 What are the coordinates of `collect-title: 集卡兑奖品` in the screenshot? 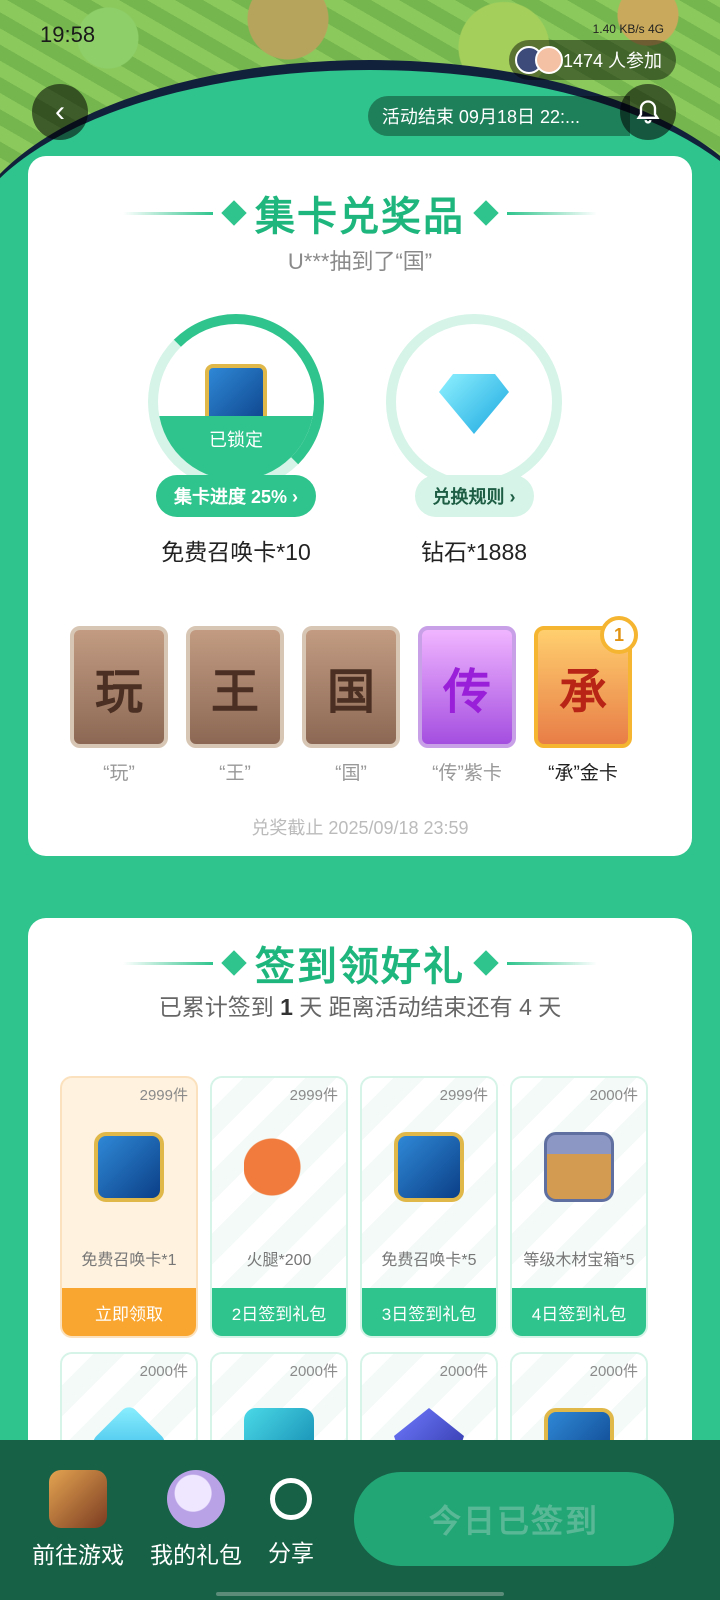 It's located at (360, 213).